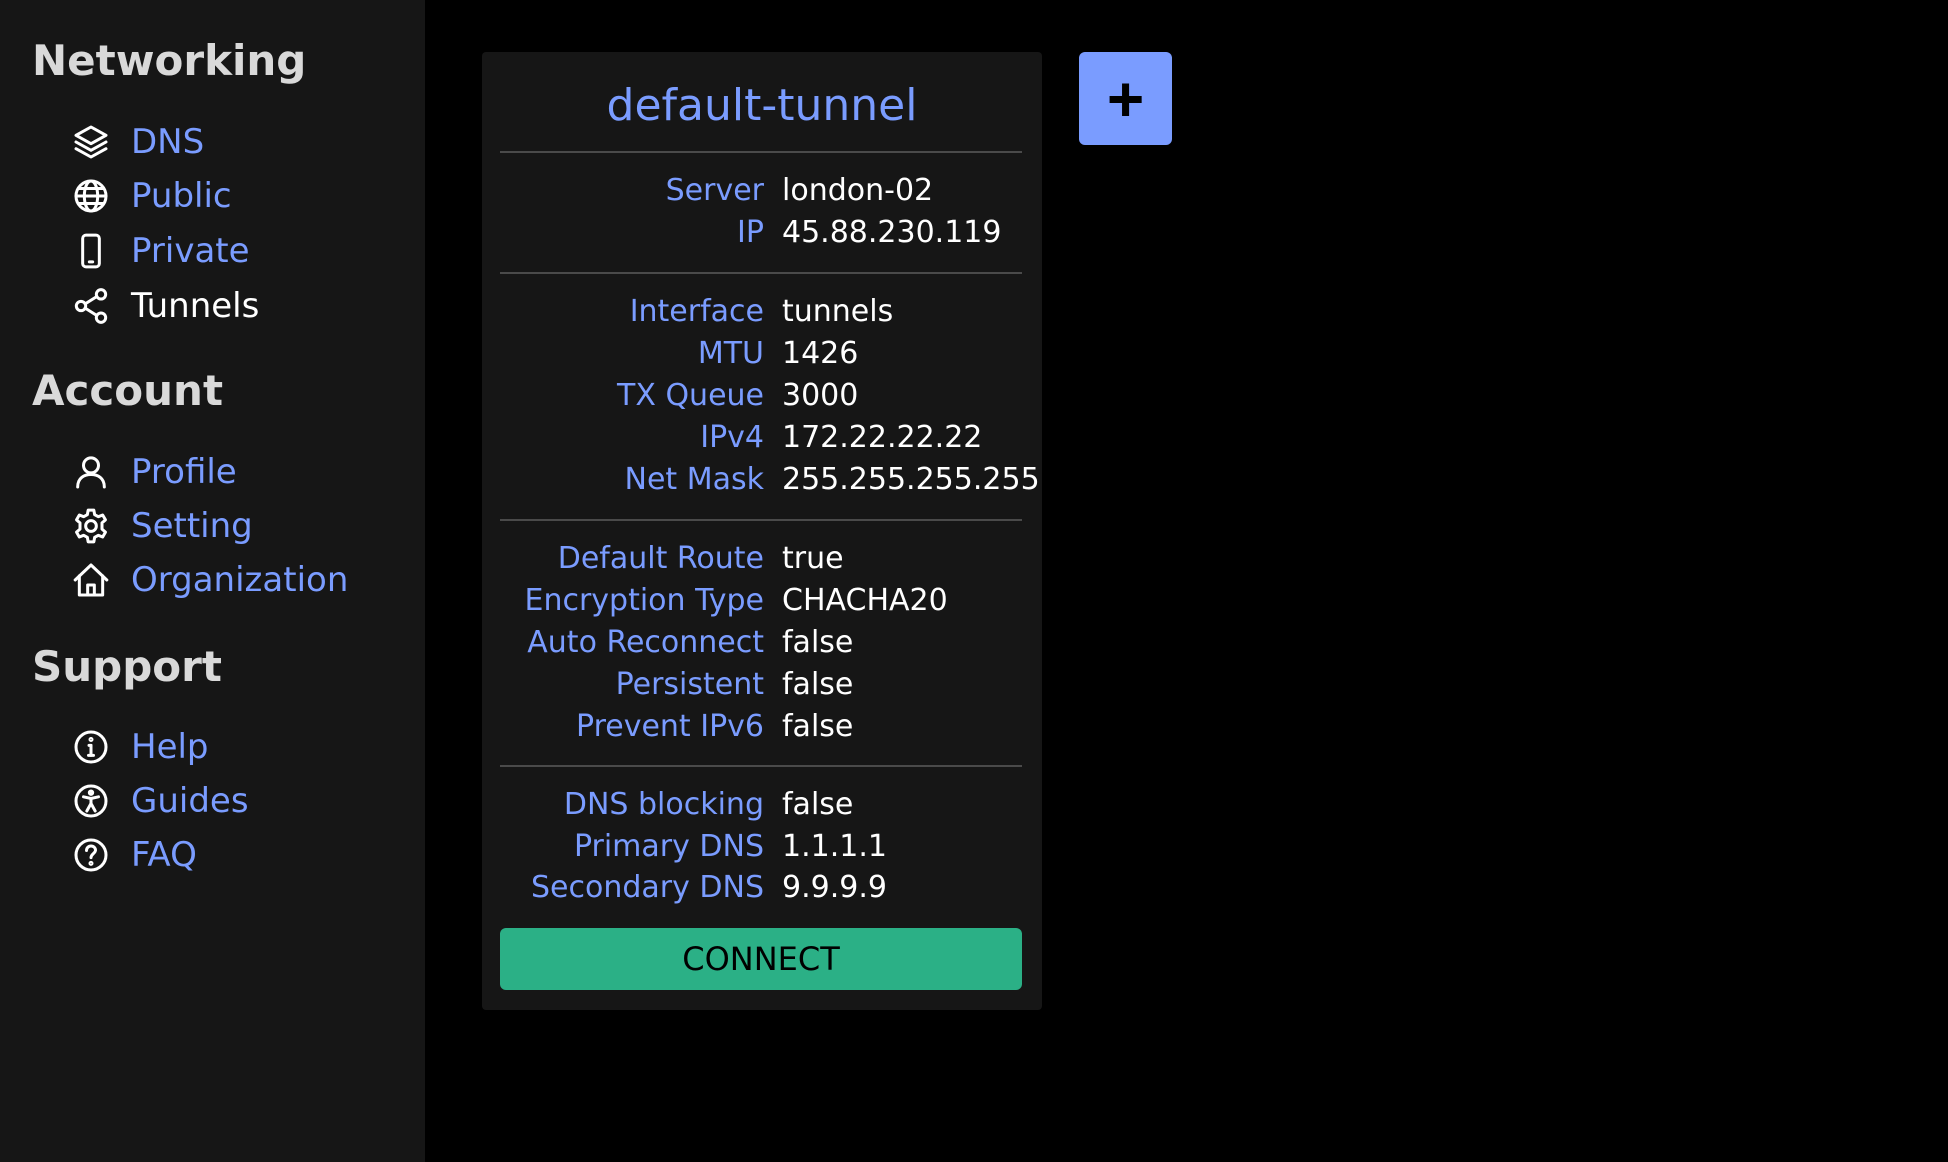  Describe the element at coordinates (91, 142) in the screenshot. I see `layers-icon` at that location.